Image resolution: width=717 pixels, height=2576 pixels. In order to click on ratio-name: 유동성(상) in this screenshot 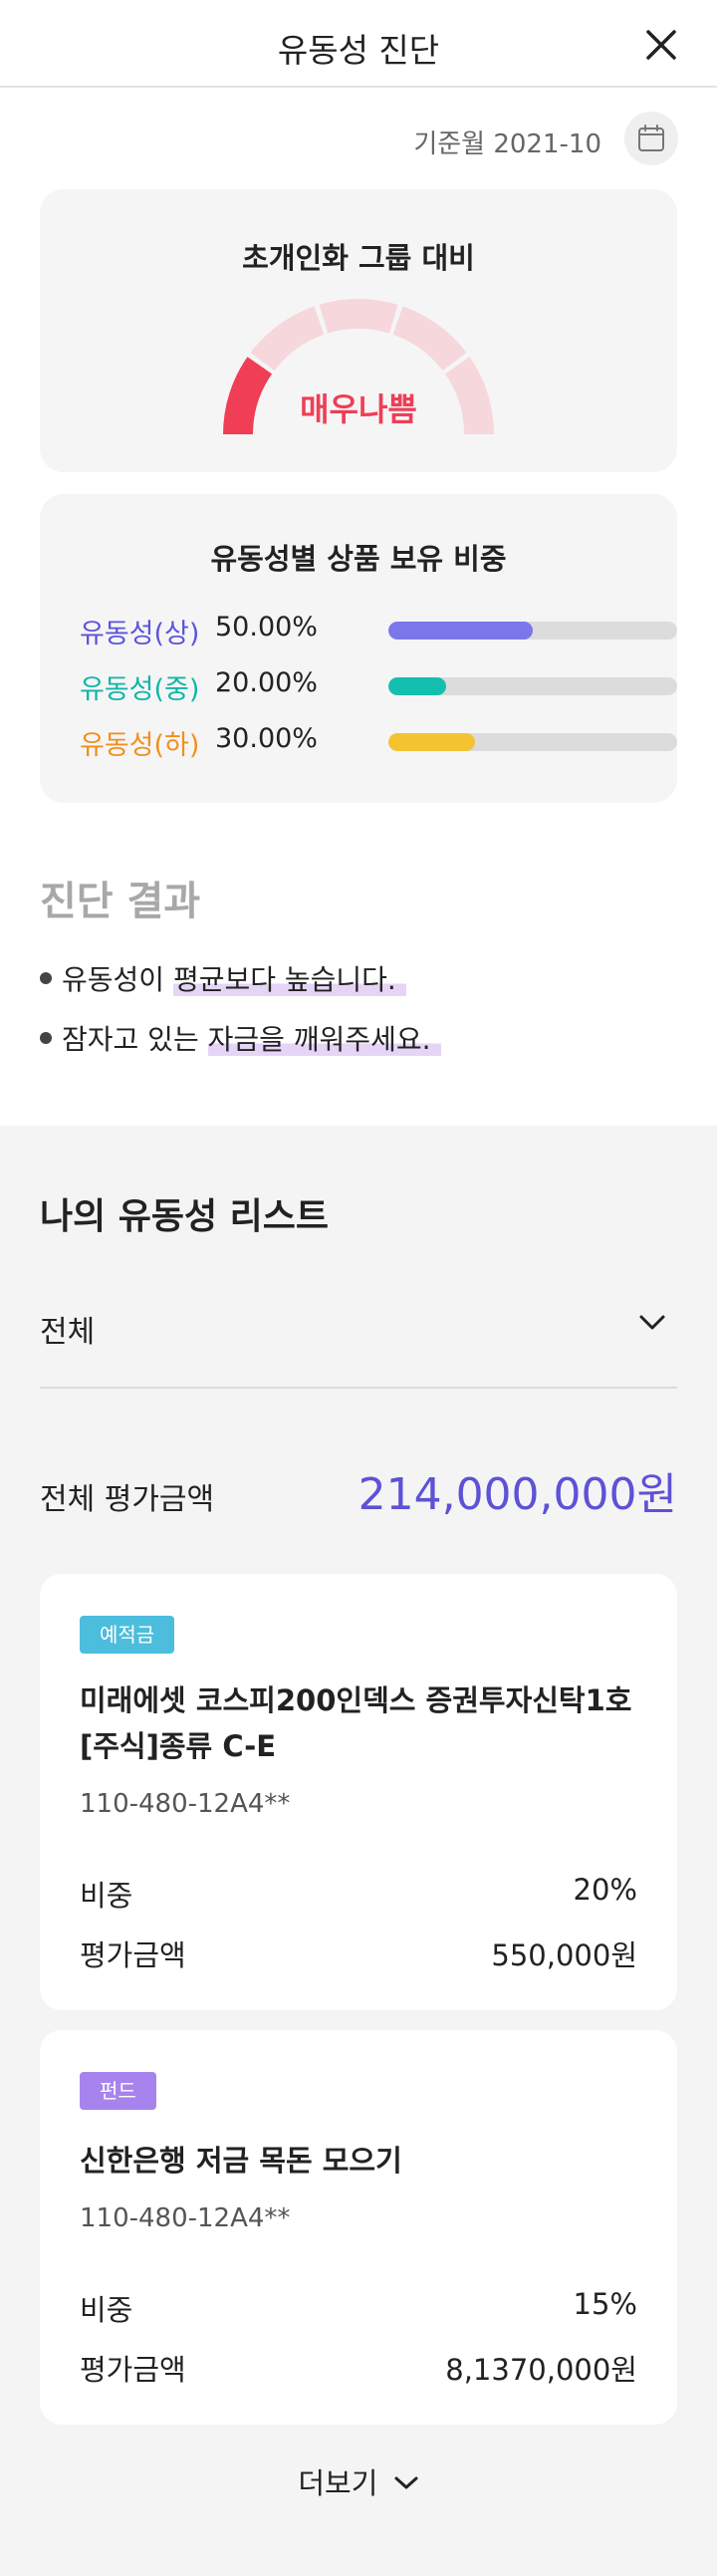, I will do `click(140, 634)`.